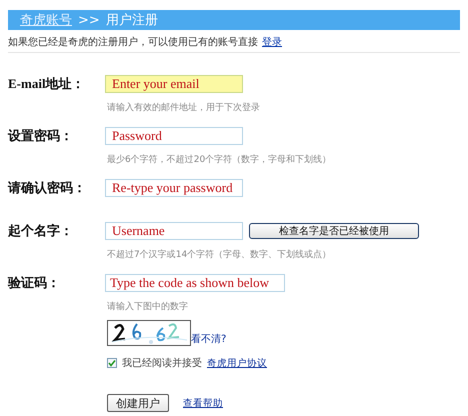 The width and height of the screenshot is (468, 416). What do you see at coordinates (132, 20) in the screenshot?
I see `page-title: 用户注册` at bounding box center [132, 20].